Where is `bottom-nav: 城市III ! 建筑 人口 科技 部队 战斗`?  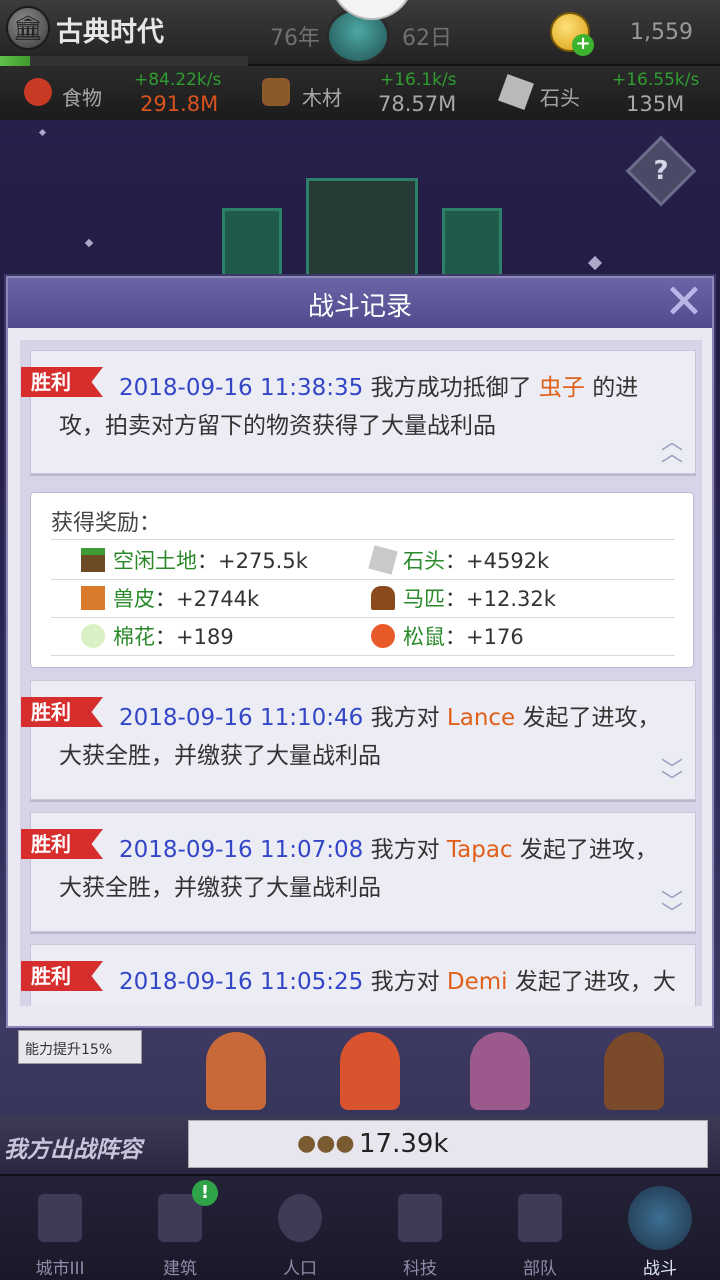
bottom-nav: 城市III ! 建筑 人口 科技 部队 战斗 is located at coordinates (360, 1227).